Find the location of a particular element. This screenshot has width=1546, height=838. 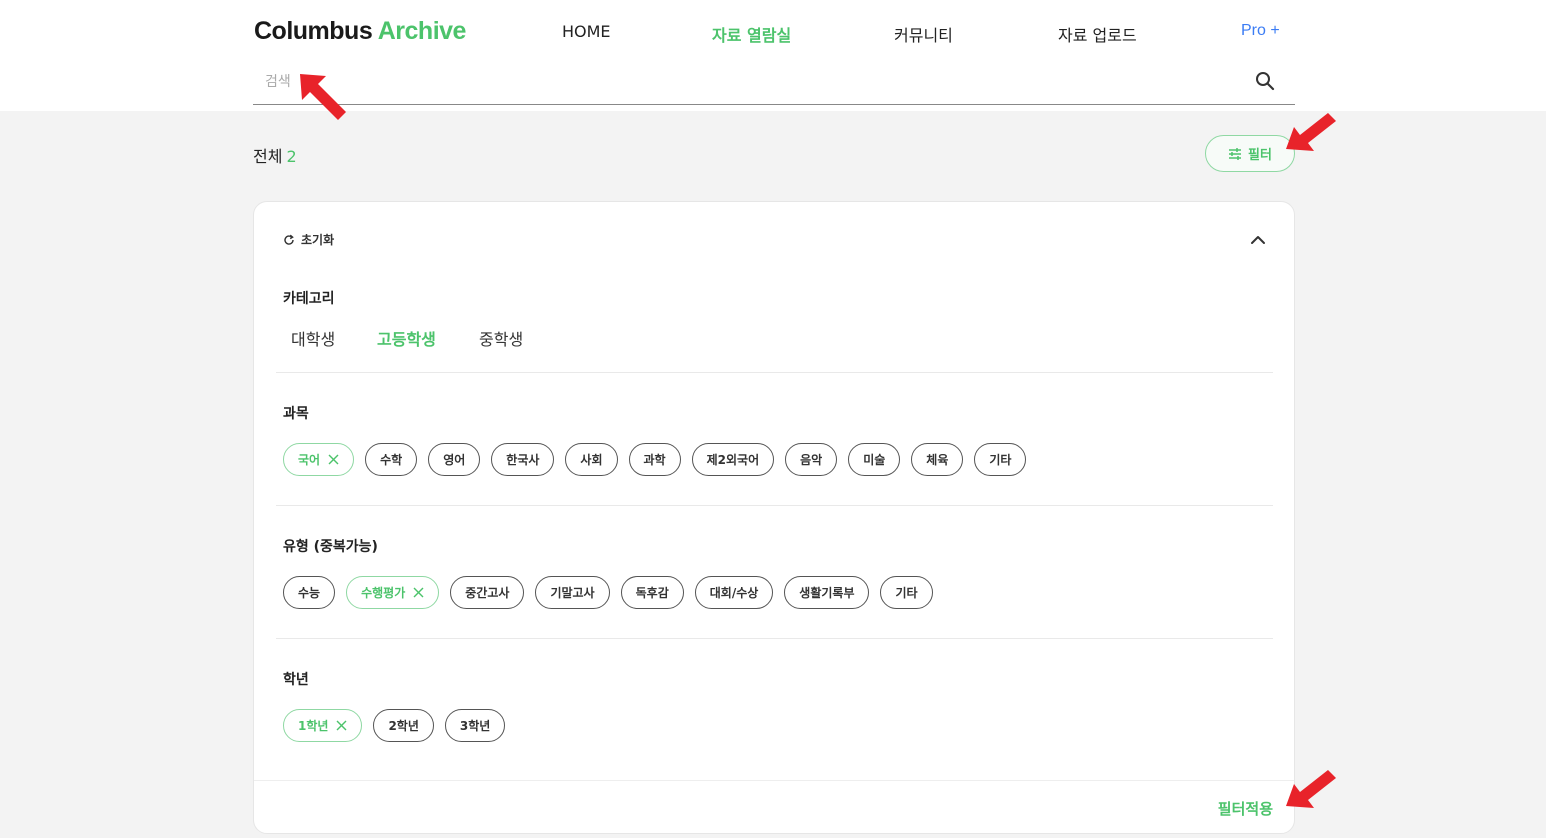

subject-chip: 영어 is located at coordinates (454, 459).